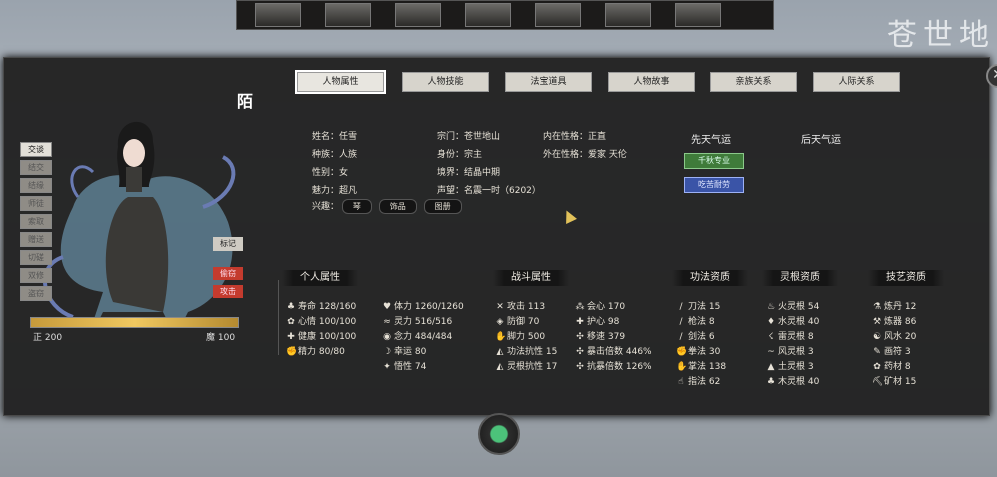 This screenshot has height=477, width=997. What do you see at coordinates (710, 278) in the screenshot?
I see `skill-aptitude-header: 功法资质` at bounding box center [710, 278].